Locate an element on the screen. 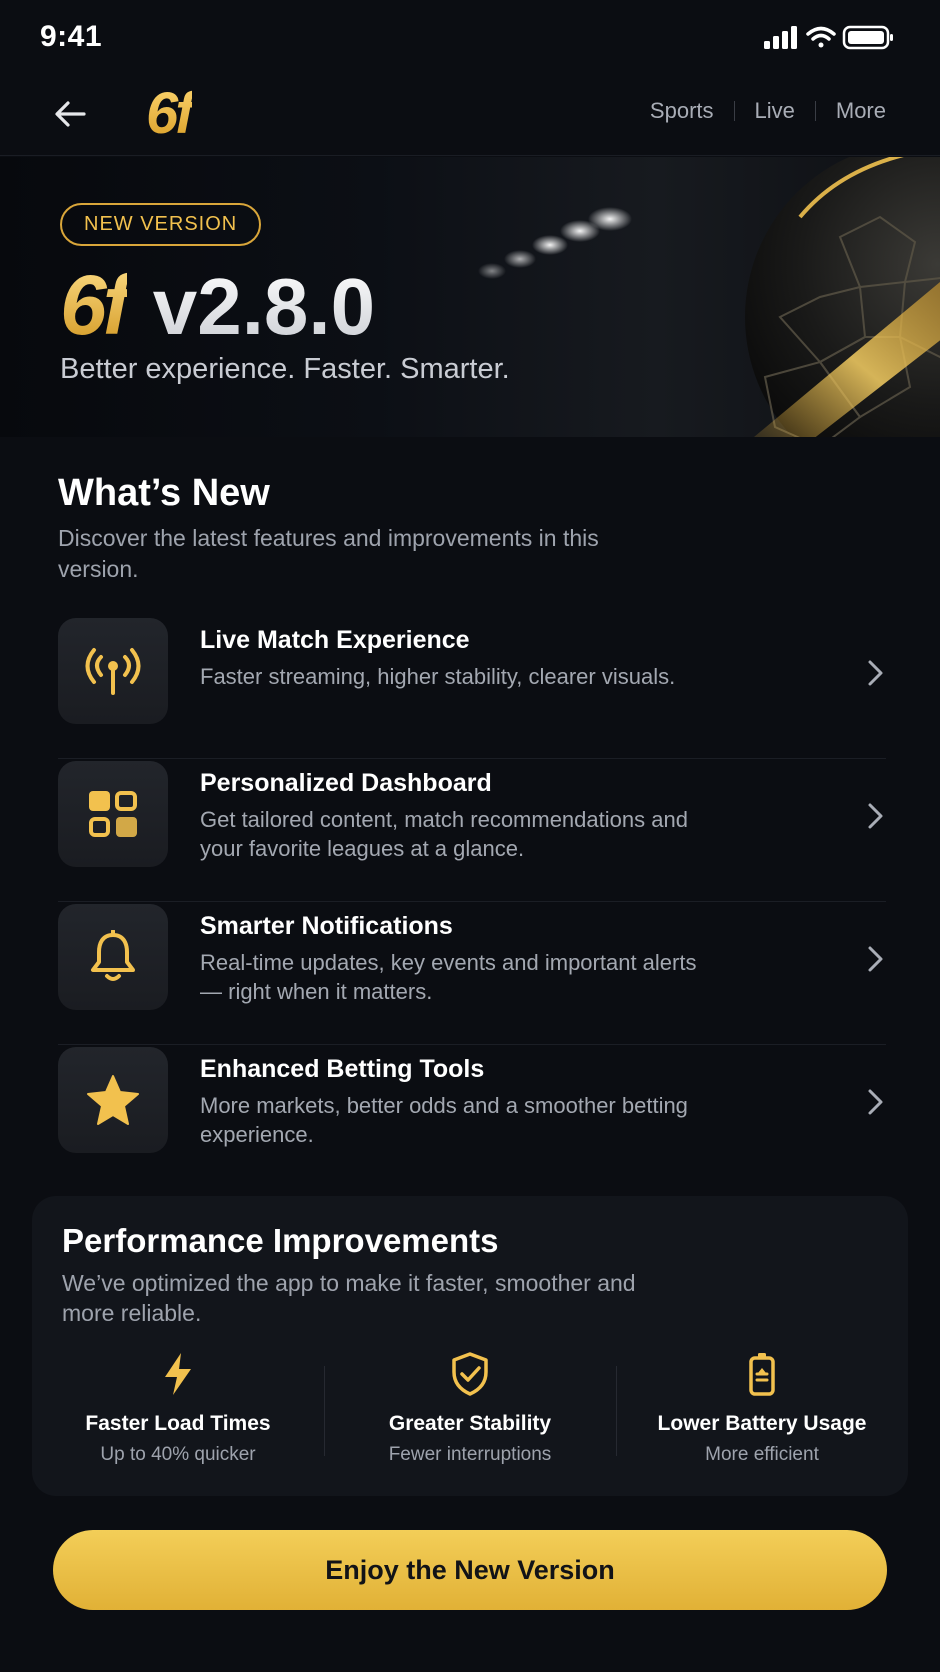 This screenshot has height=1672, width=940. shield-check-icon is located at coordinates (470, 1374).